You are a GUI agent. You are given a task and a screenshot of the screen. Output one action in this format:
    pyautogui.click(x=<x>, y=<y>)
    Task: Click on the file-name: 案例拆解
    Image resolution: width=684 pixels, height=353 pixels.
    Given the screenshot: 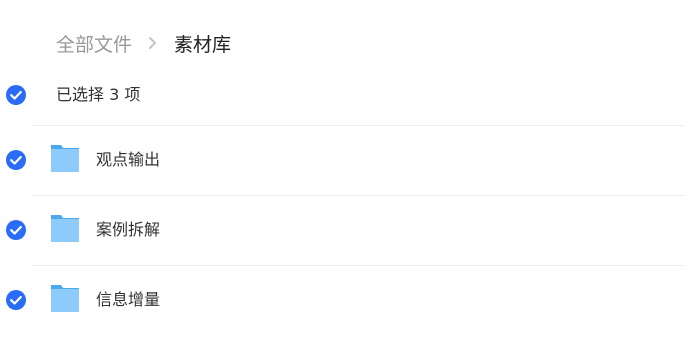 What is the action you would take?
    pyautogui.click(x=128, y=230)
    